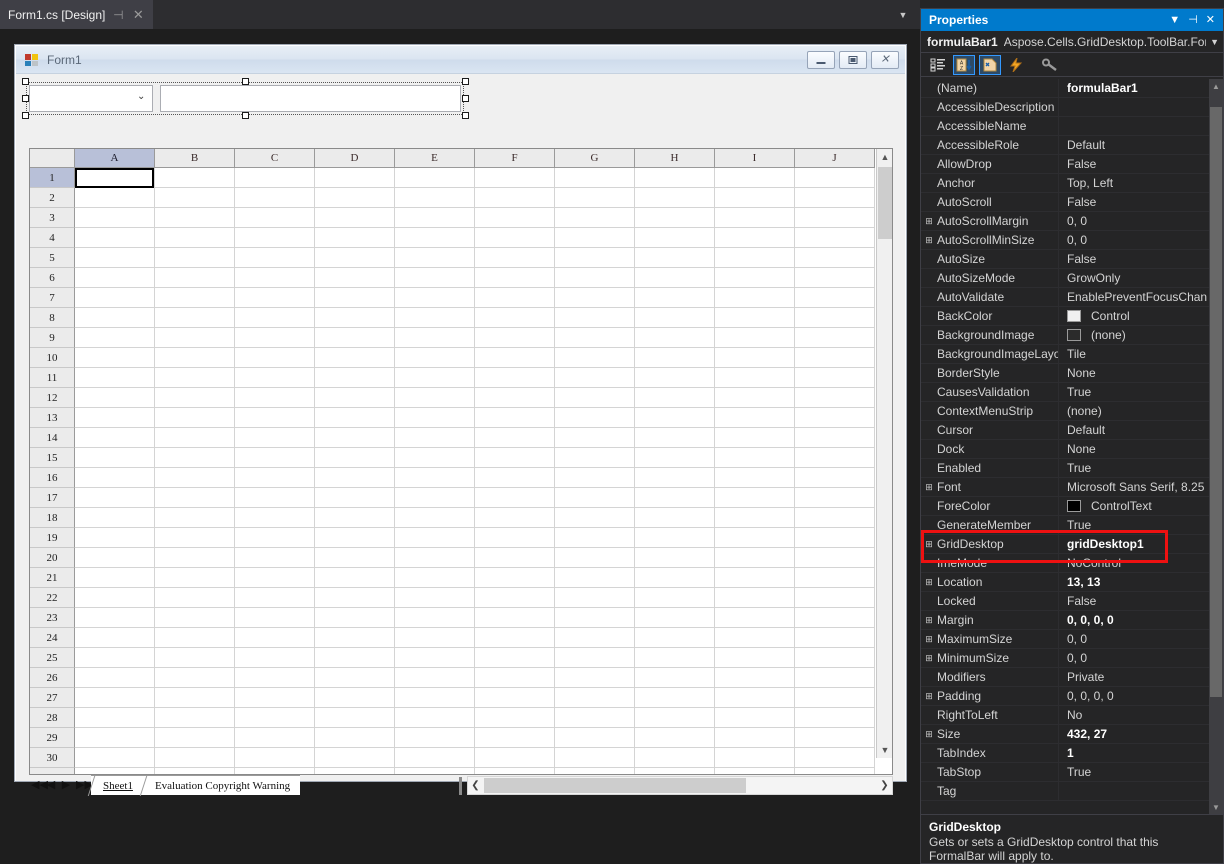 The width and height of the screenshot is (1224, 864). What do you see at coordinates (275, 158) in the screenshot?
I see `column-header-c: C` at bounding box center [275, 158].